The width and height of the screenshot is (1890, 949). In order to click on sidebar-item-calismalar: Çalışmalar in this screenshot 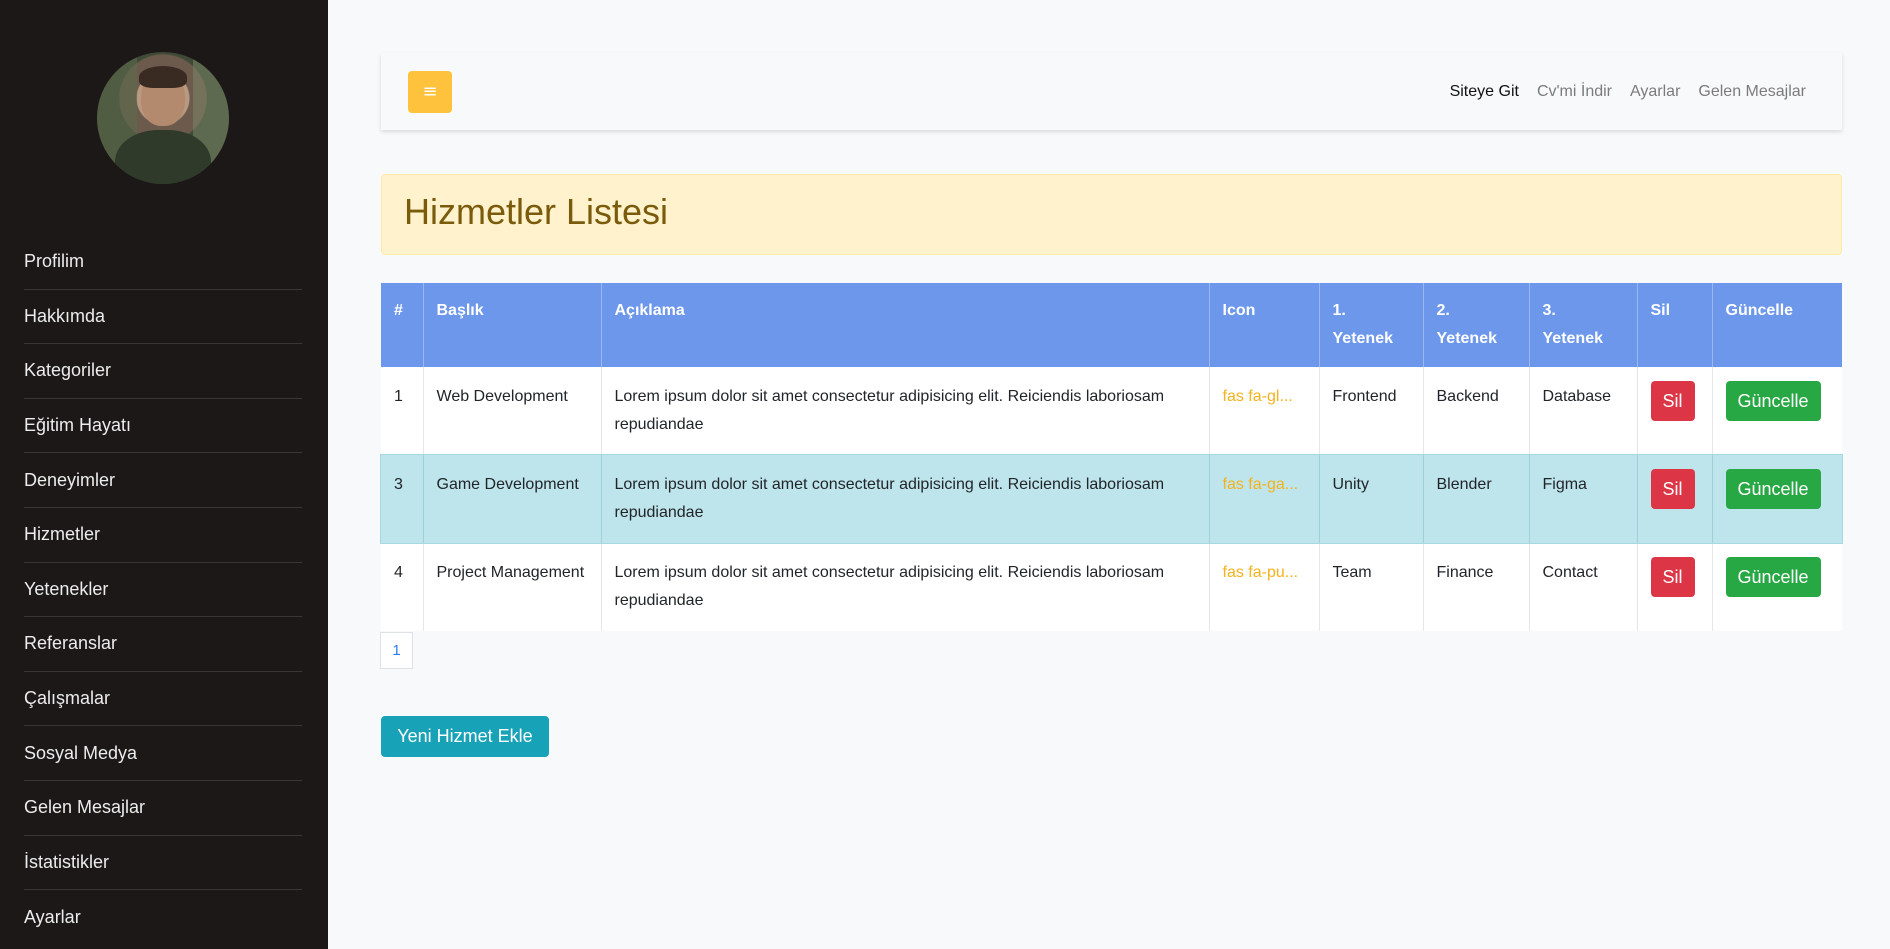, I will do `click(163, 699)`.